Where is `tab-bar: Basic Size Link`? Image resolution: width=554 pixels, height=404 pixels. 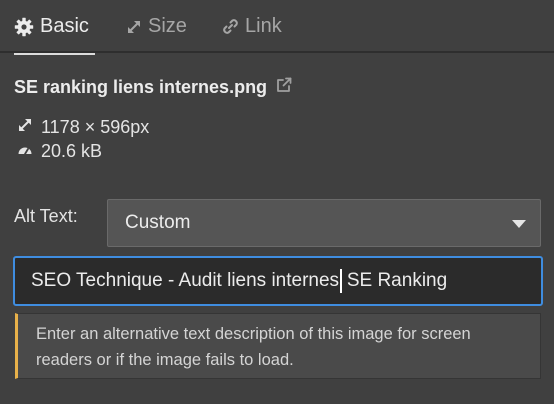 tab-bar: Basic Size Link is located at coordinates (277, 27).